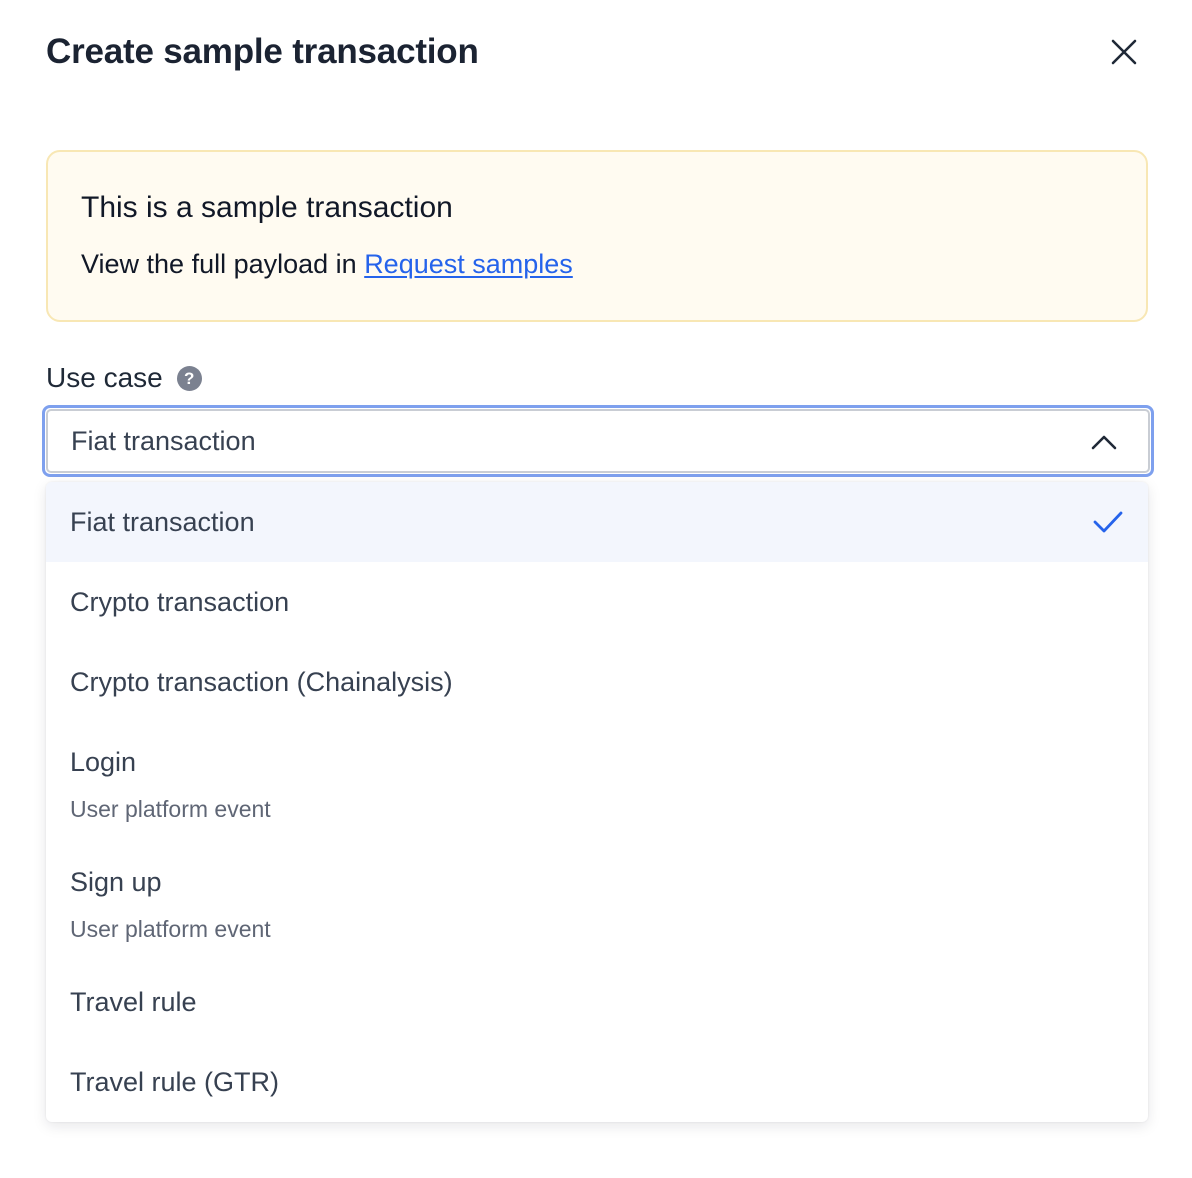 The width and height of the screenshot is (1192, 1178). What do you see at coordinates (597, 1002) in the screenshot?
I see `option-travel-rule: Travel rule` at bounding box center [597, 1002].